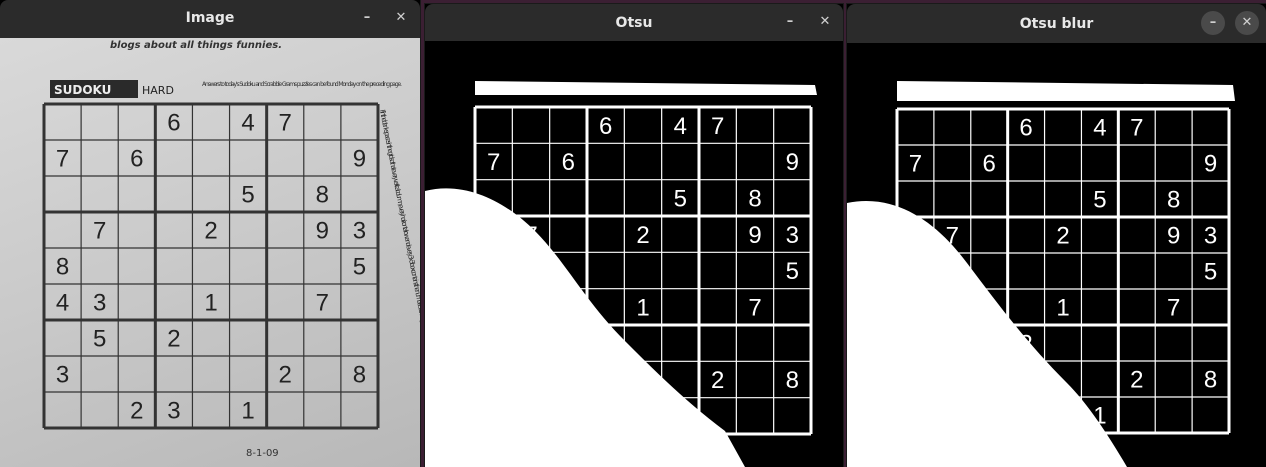 The width and height of the screenshot is (1266, 467). What do you see at coordinates (634, 22) in the screenshot?
I see `otsu-titlebar: Otsu – ✕` at bounding box center [634, 22].